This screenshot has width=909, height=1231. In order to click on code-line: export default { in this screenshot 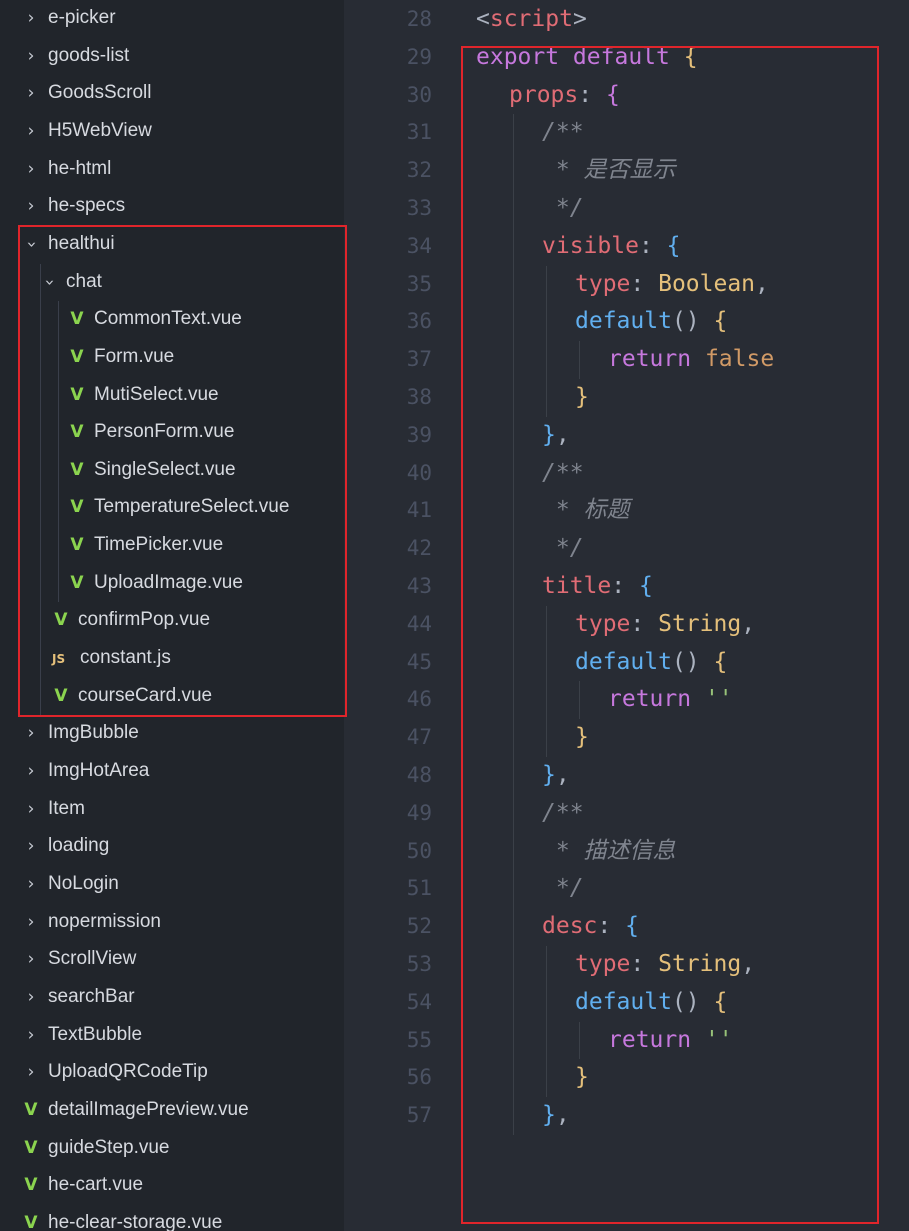, I will do `click(587, 58)`.